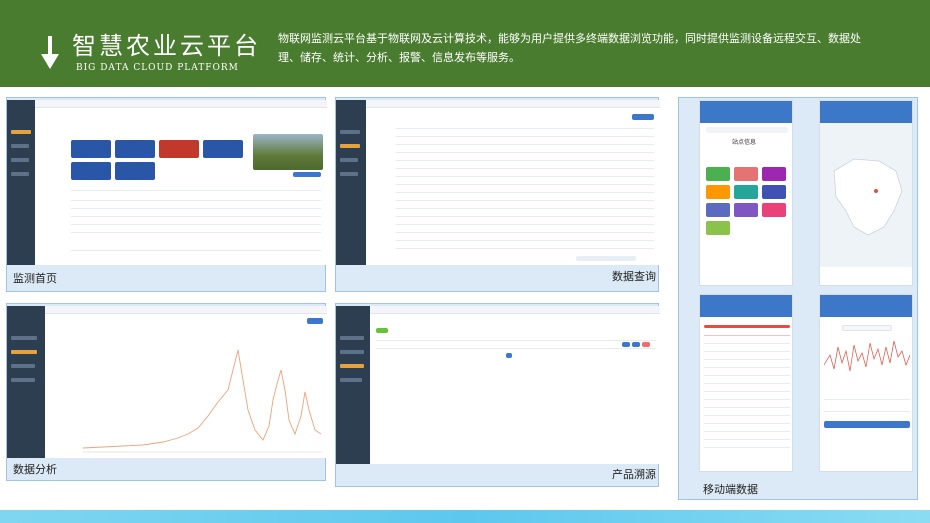 This screenshot has height=523, width=930. What do you see at coordinates (465, 516) in the screenshot?
I see `bottom-decor-bar` at bounding box center [465, 516].